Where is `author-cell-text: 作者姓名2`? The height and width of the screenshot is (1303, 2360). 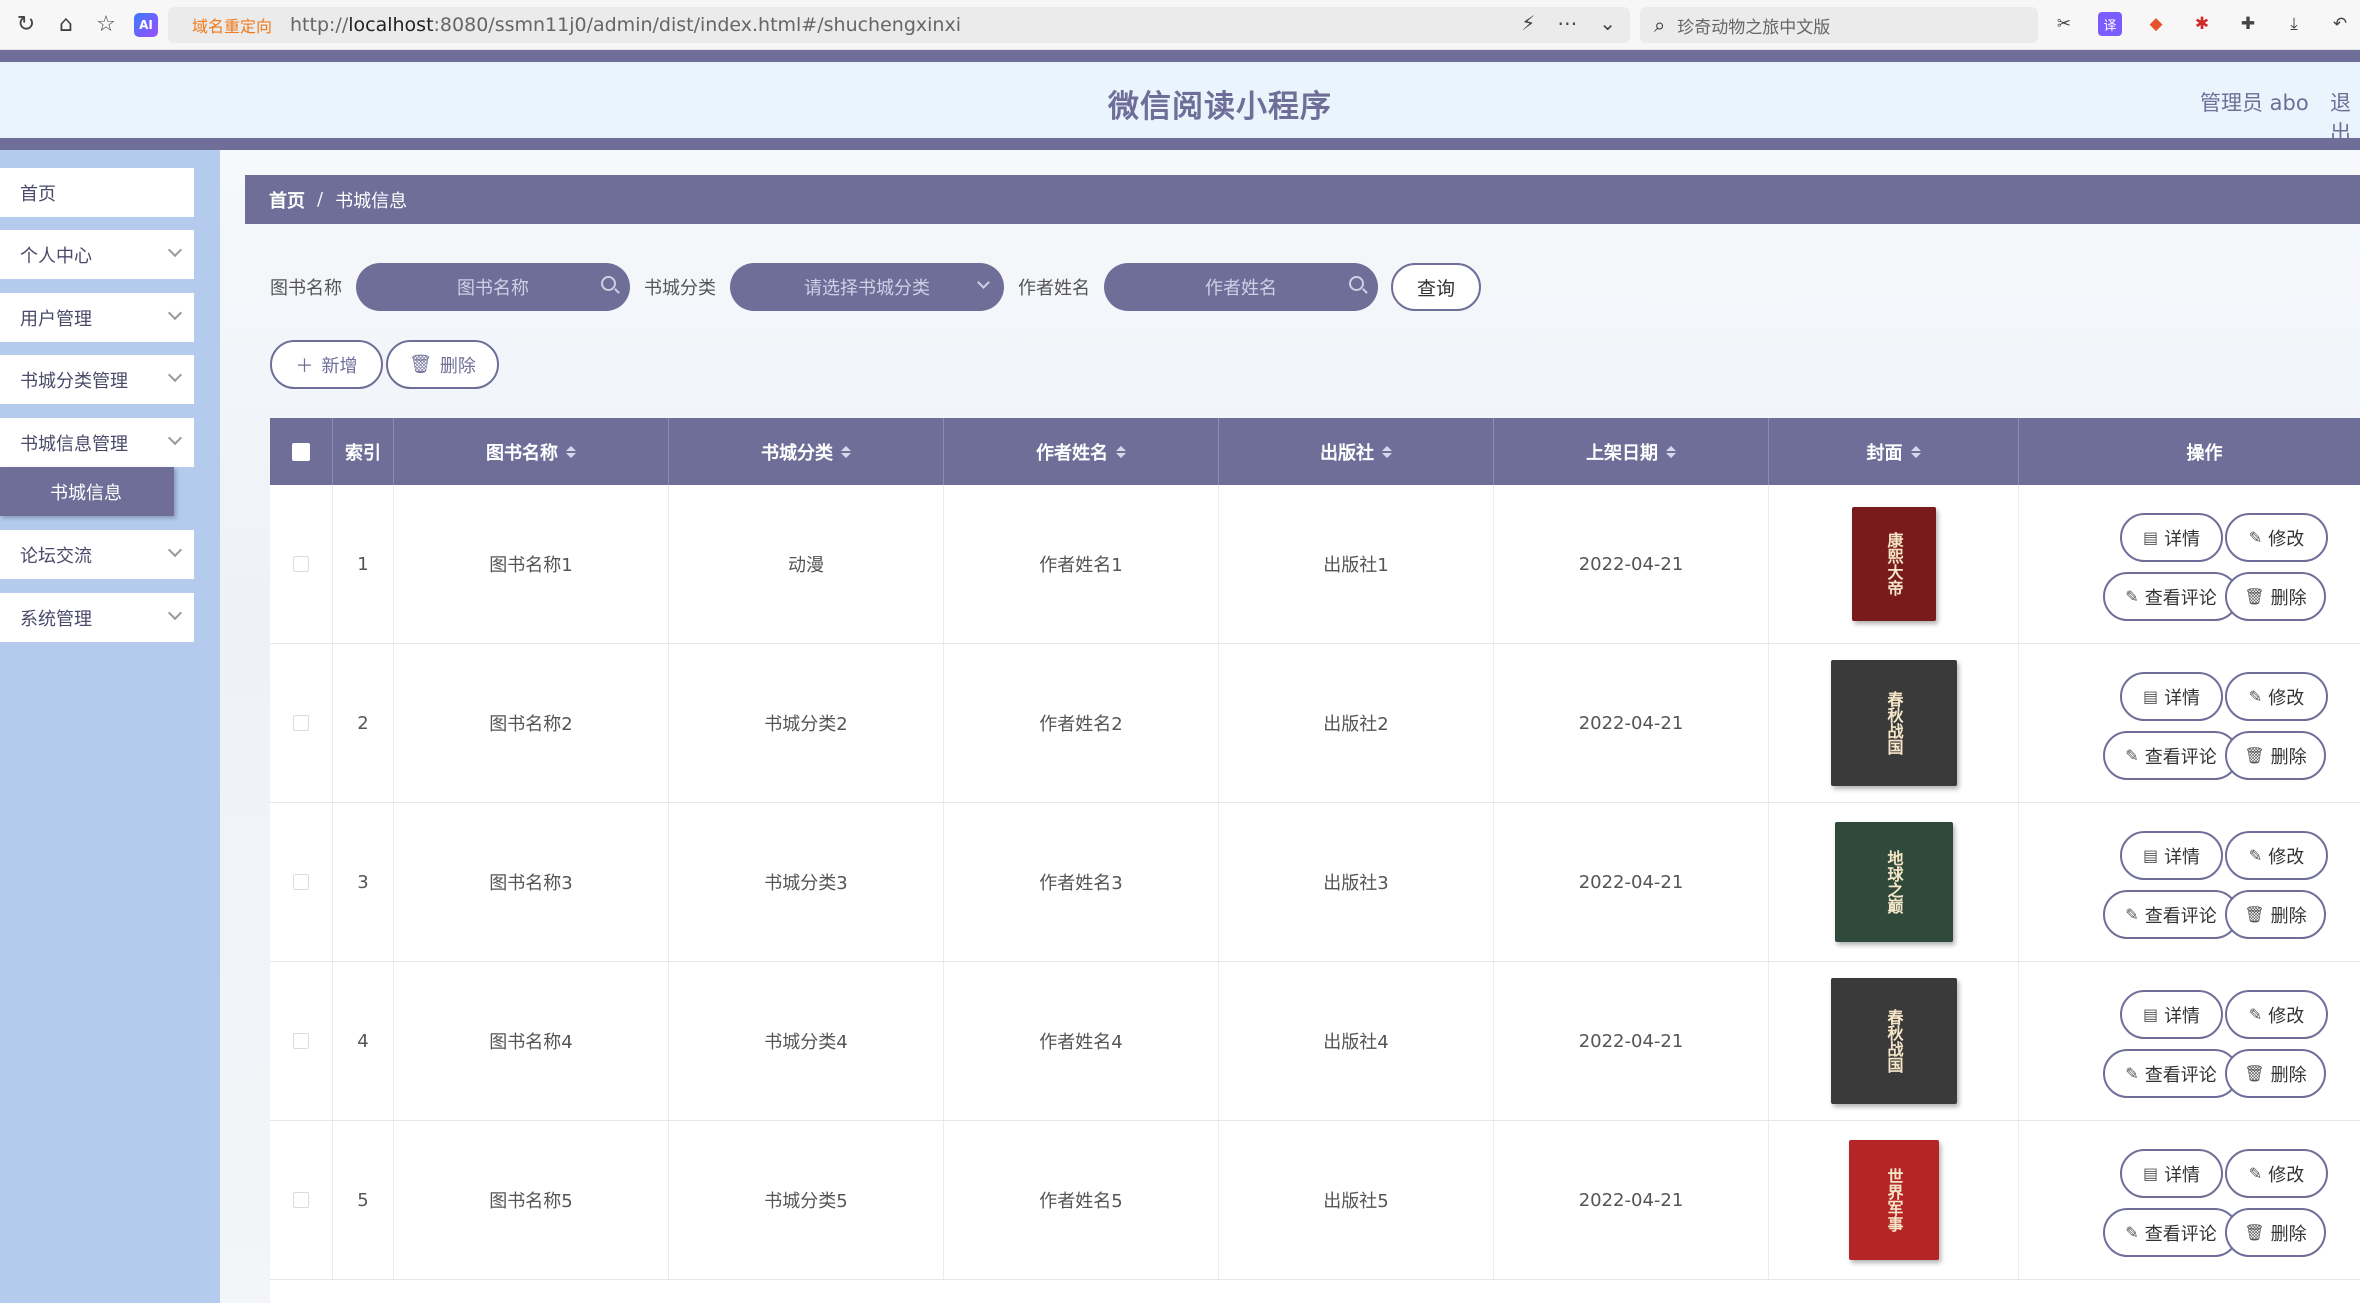 author-cell-text: 作者姓名2 is located at coordinates (1081, 724).